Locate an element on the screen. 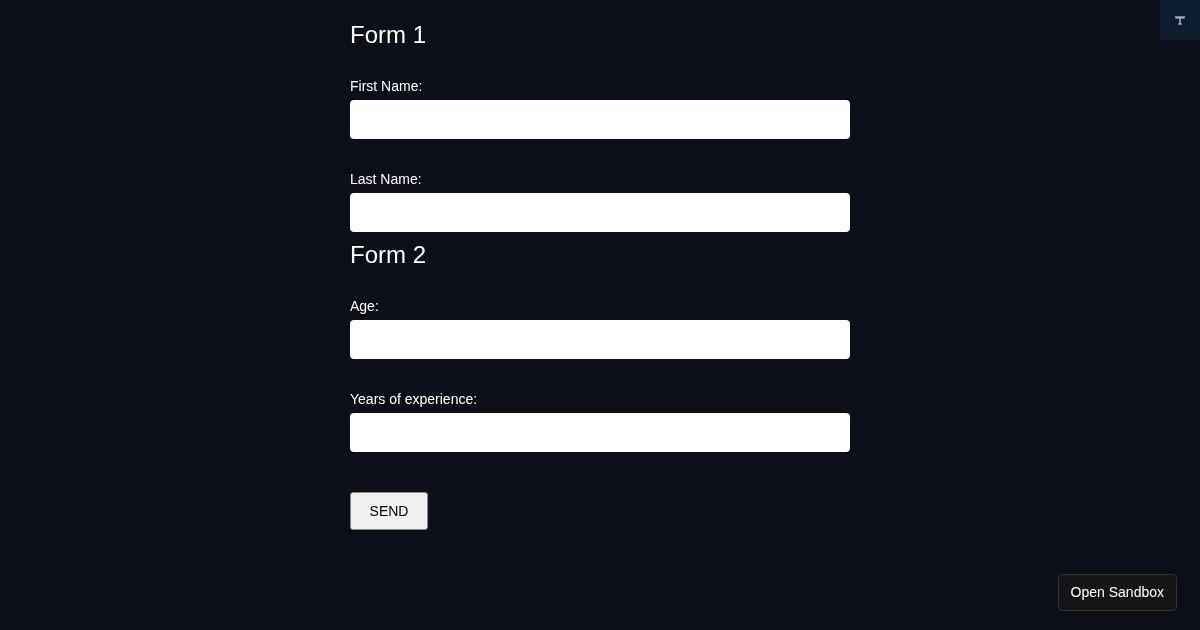 The width and height of the screenshot is (1200, 630). send-button: SEND is located at coordinates (389, 511).